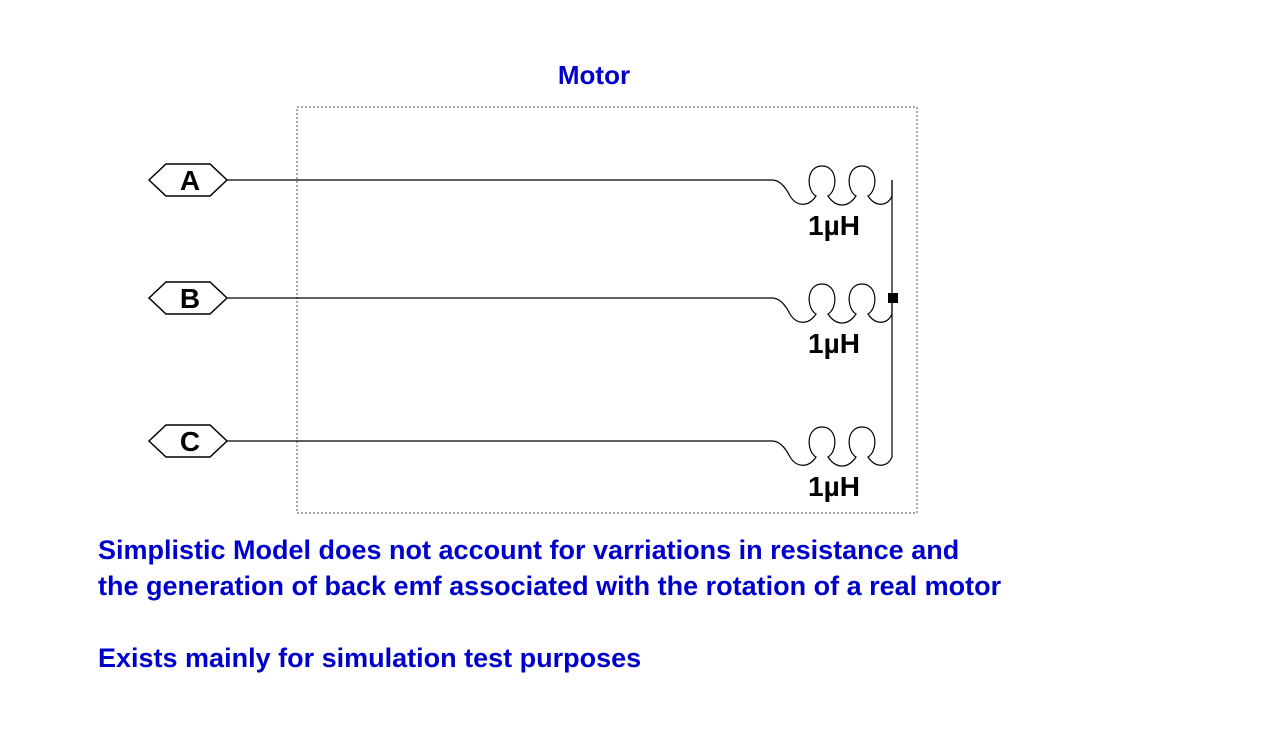 The height and width of the screenshot is (744, 1272). What do you see at coordinates (594, 75) in the screenshot?
I see `motor-title: Motor` at bounding box center [594, 75].